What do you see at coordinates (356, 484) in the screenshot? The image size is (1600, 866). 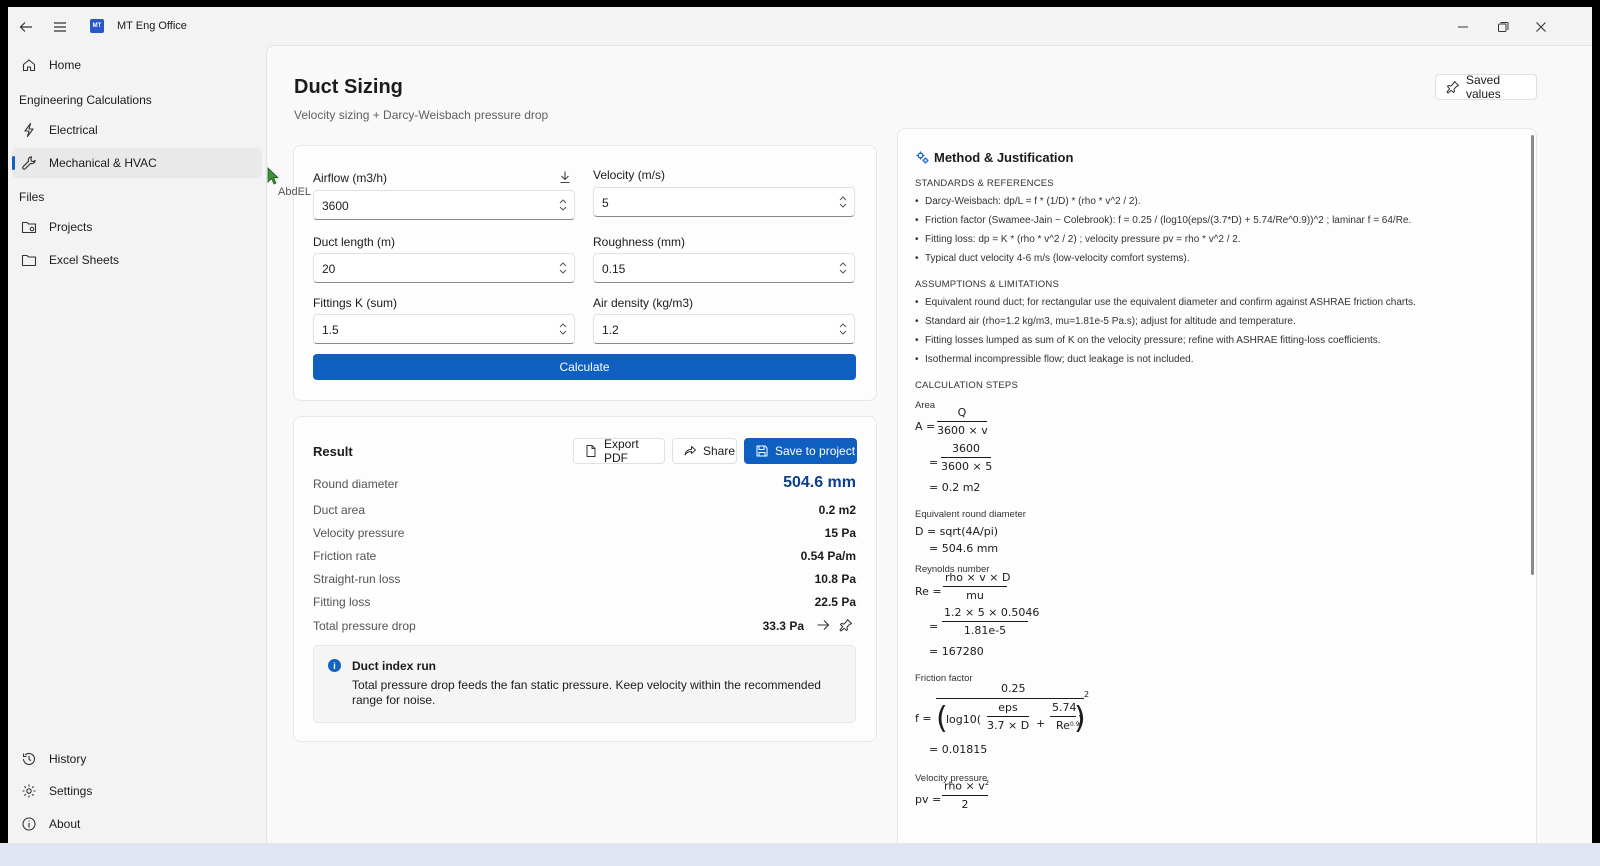 I see `result-key: Round diameter` at bounding box center [356, 484].